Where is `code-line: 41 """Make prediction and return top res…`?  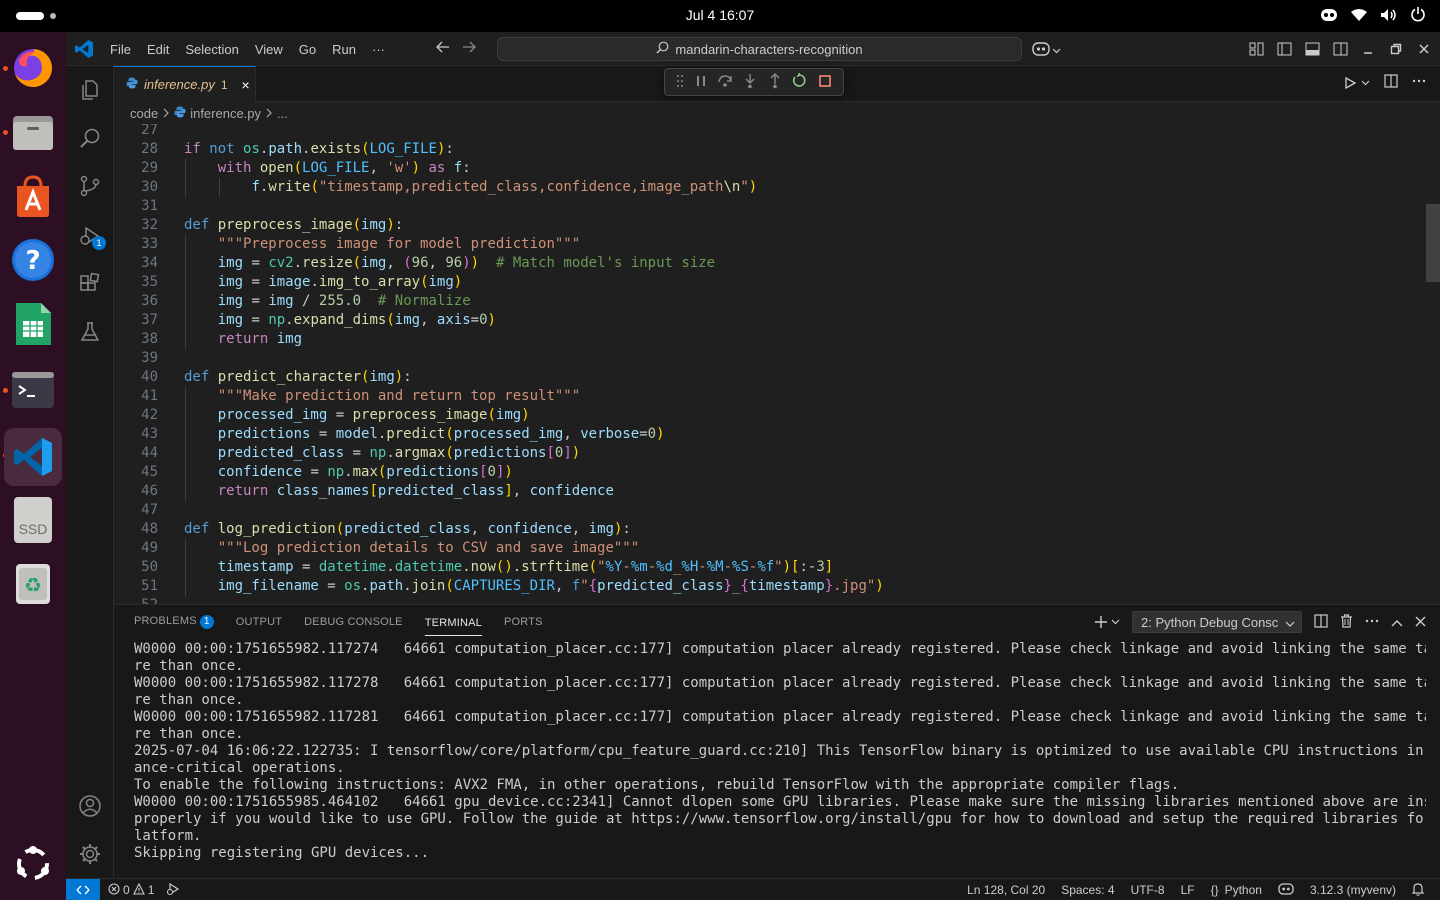
code-line: 41 """Make prediction and return top res… is located at coordinates (714, 396).